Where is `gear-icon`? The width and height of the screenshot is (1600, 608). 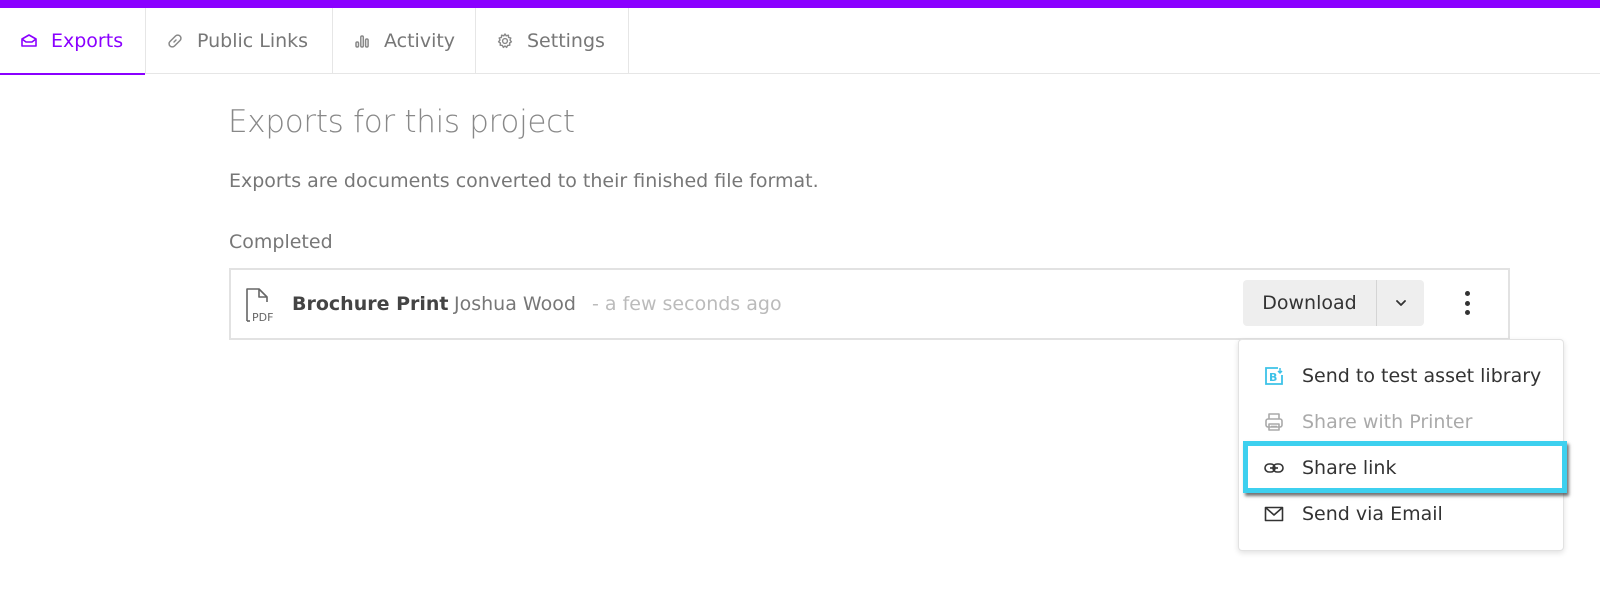
gear-icon is located at coordinates (505, 41).